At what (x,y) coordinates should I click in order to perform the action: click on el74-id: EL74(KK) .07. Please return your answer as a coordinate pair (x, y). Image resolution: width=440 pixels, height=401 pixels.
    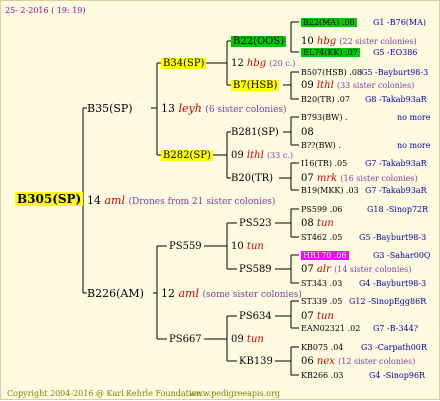
    Looking at the image, I should click on (330, 52).